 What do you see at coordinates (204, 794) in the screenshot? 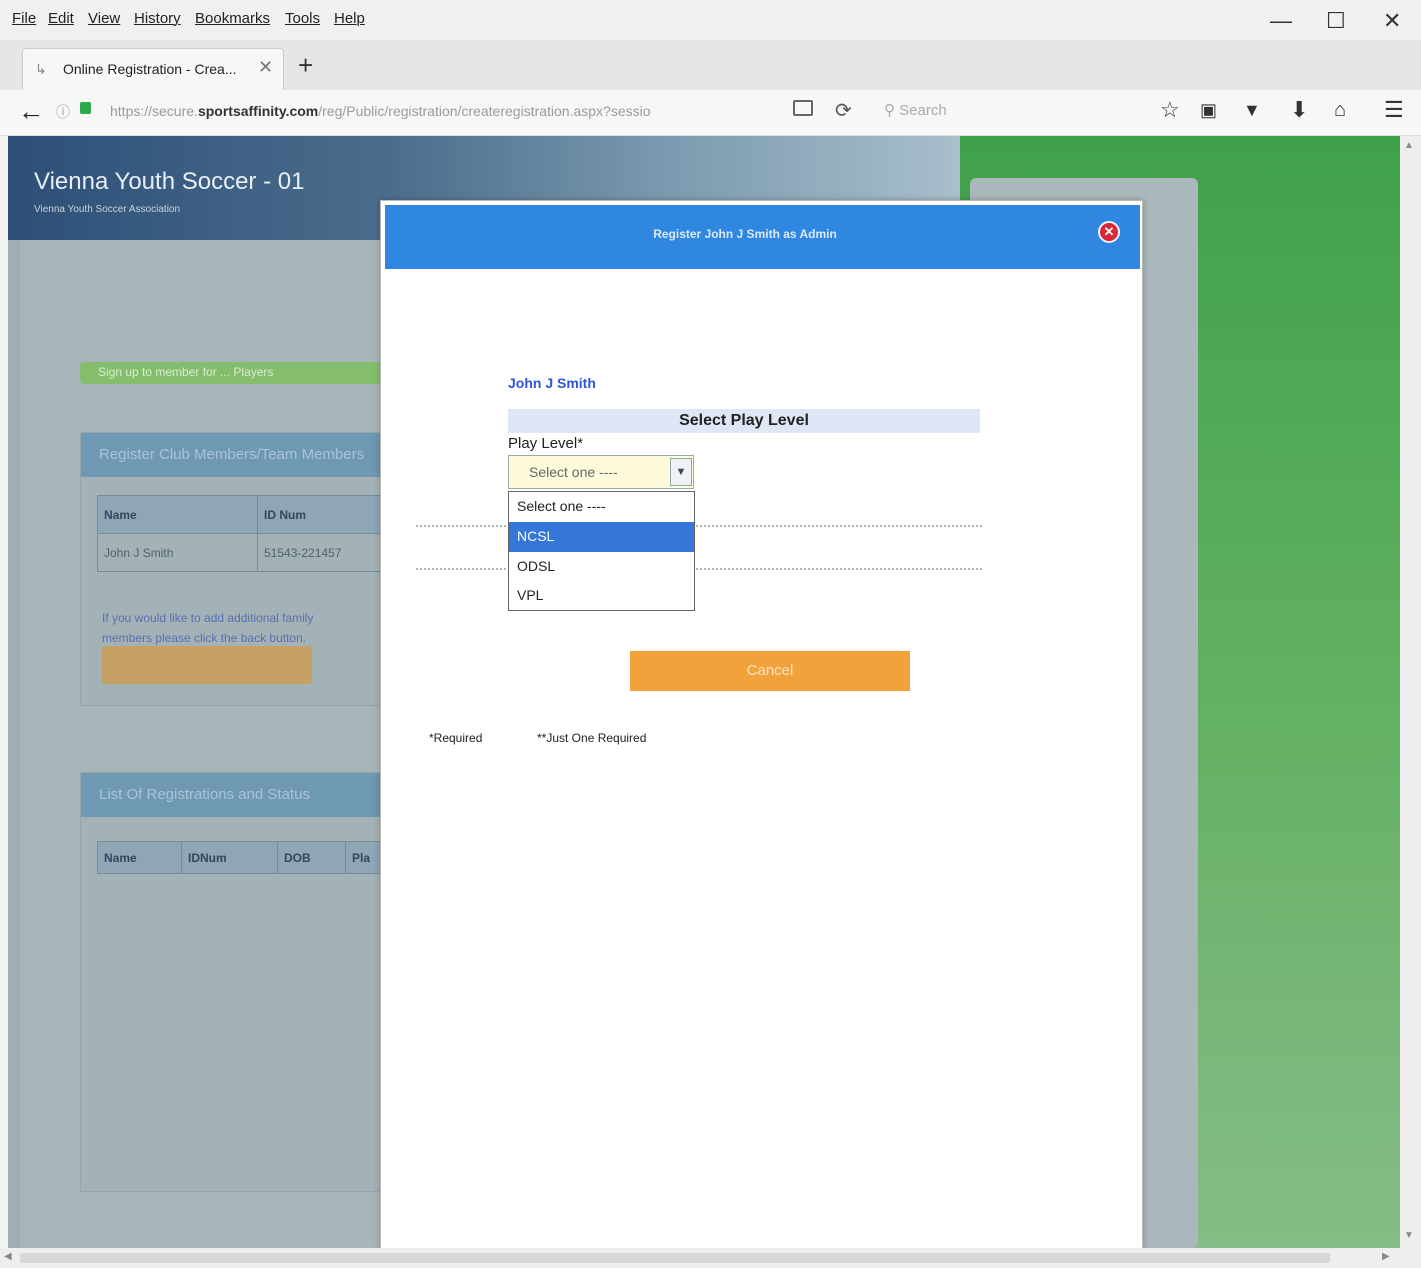
I see `background-status-title: List Of Registrations and Status` at bounding box center [204, 794].